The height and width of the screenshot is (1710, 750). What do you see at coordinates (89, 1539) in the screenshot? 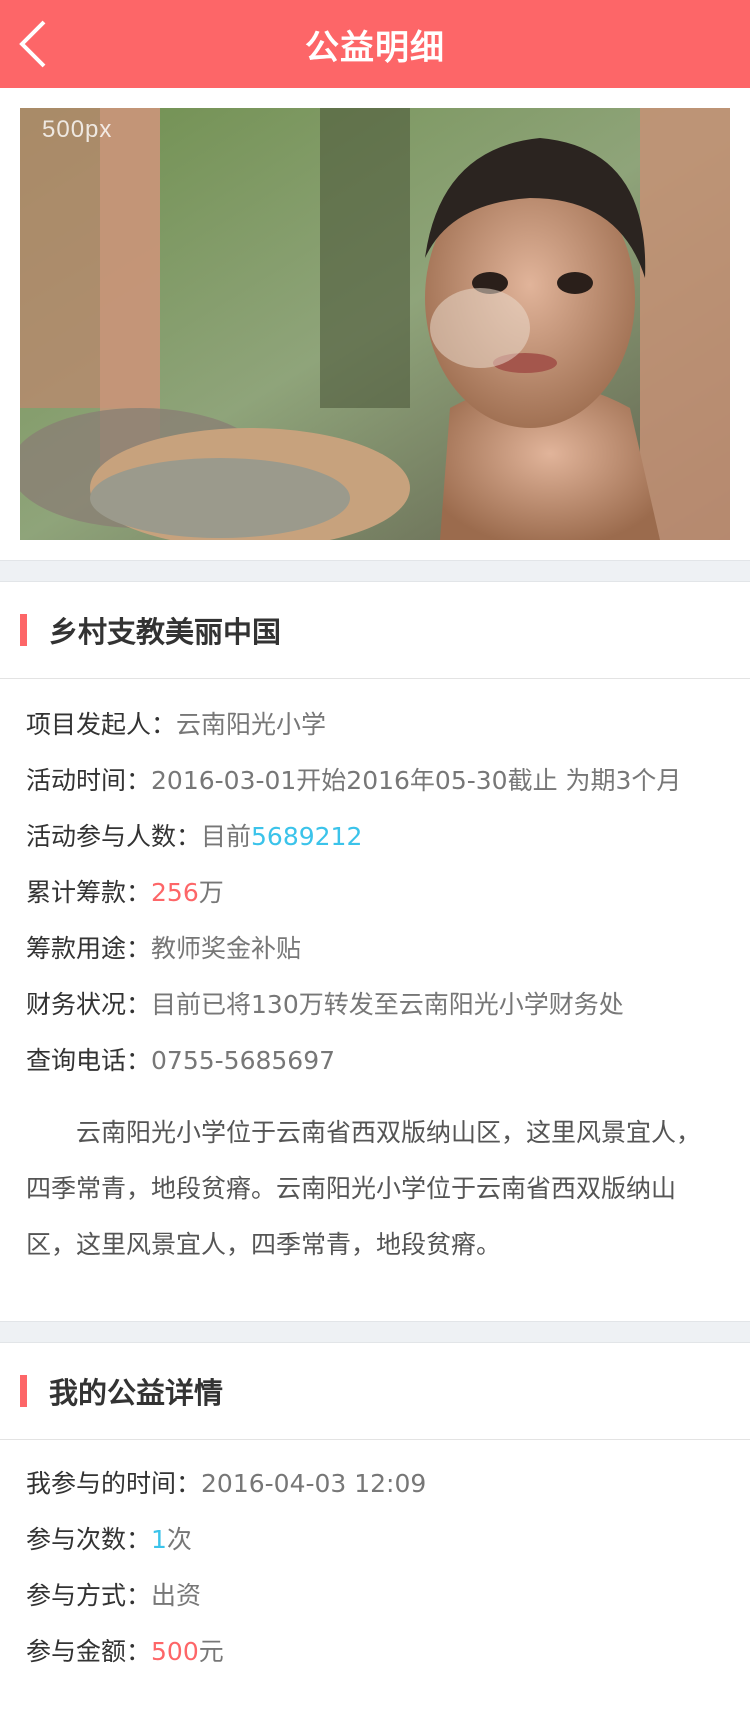
I see `my-count-label: 参与次数：` at bounding box center [89, 1539].